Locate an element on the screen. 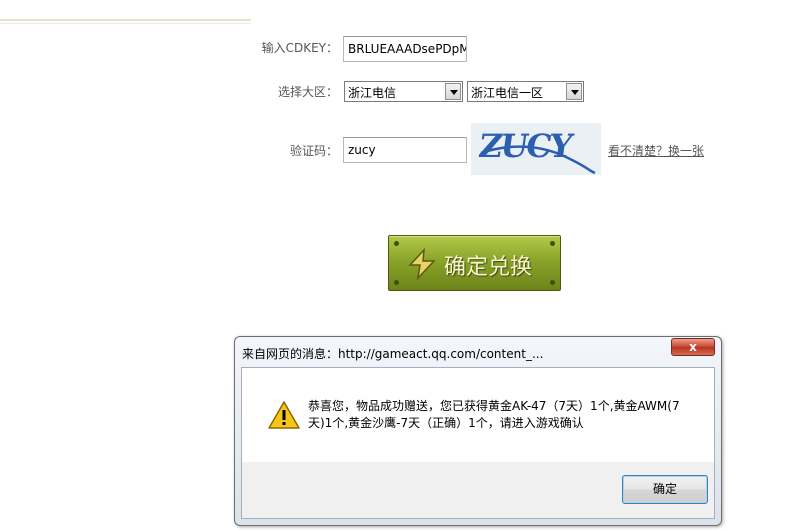 This screenshot has width=790, height=530. zone-select-value: 浙江电信一区 is located at coordinates (507, 93).